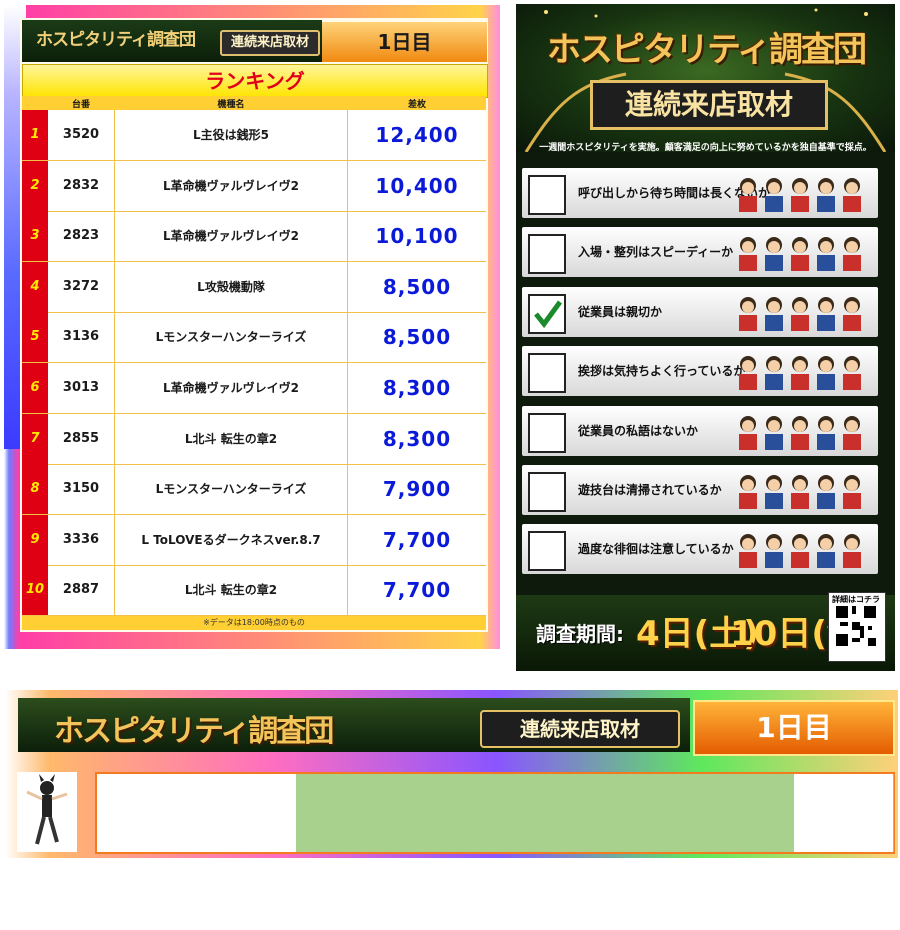 The height and width of the screenshot is (930, 900). What do you see at coordinates (254, 623) in the screenshot?
I see `ranking-footnote: ※データは18:00時点のもの` at bounding box center [254, 623].